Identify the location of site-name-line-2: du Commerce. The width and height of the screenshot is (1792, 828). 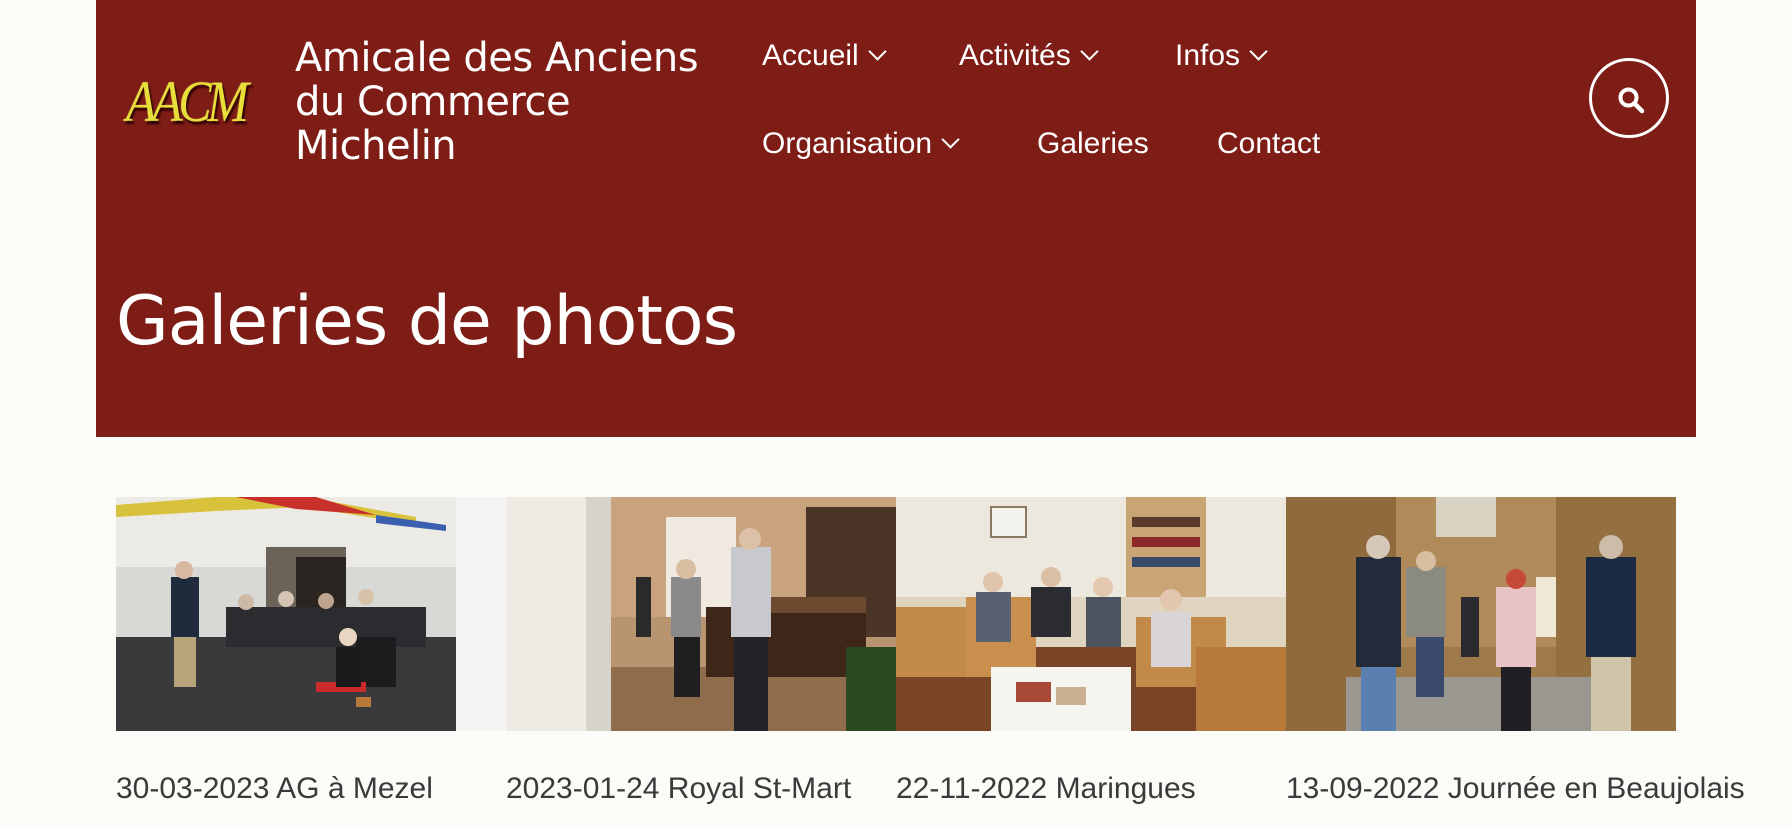
(433, 102).